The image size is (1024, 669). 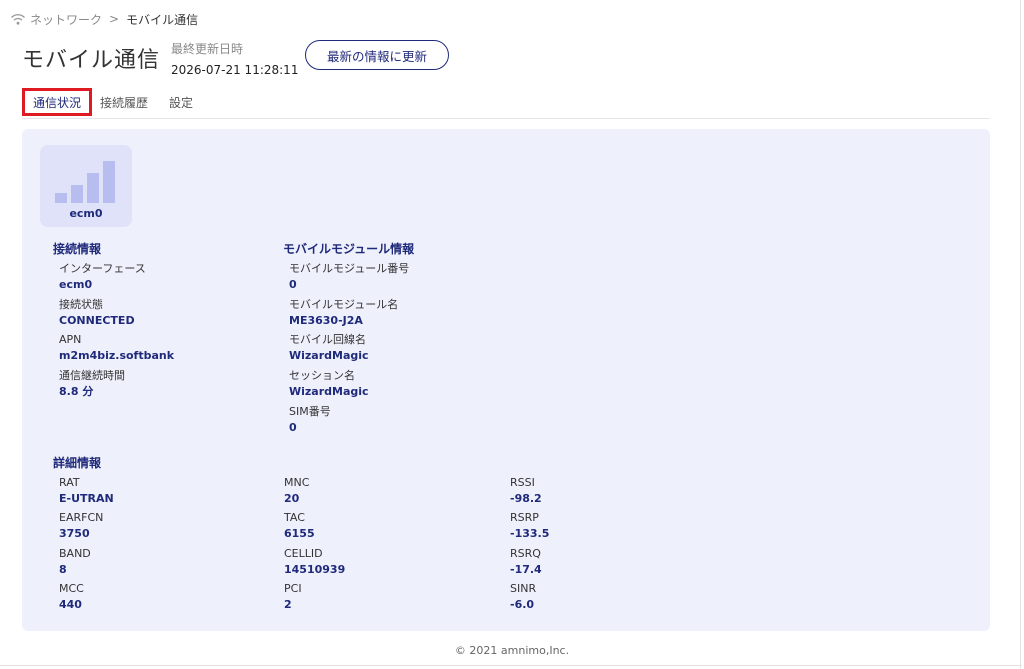 What do you see at coordinates (117, 355) in the screenshot?
I see `field-value: m2m4biz.softbank` at bounding box center [117, 355].